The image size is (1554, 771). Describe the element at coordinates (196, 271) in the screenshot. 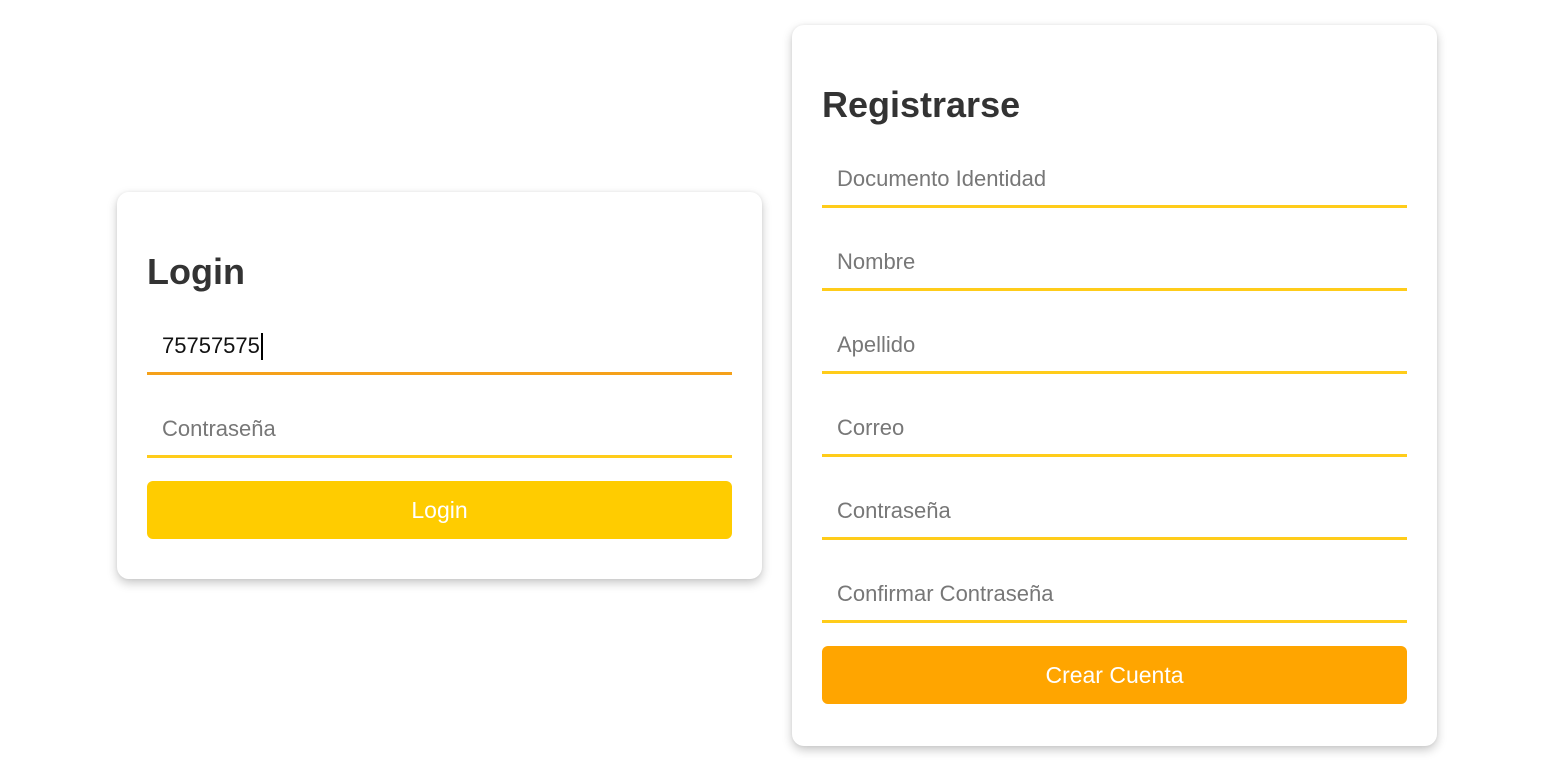

I see `login-title: Login` at that location.